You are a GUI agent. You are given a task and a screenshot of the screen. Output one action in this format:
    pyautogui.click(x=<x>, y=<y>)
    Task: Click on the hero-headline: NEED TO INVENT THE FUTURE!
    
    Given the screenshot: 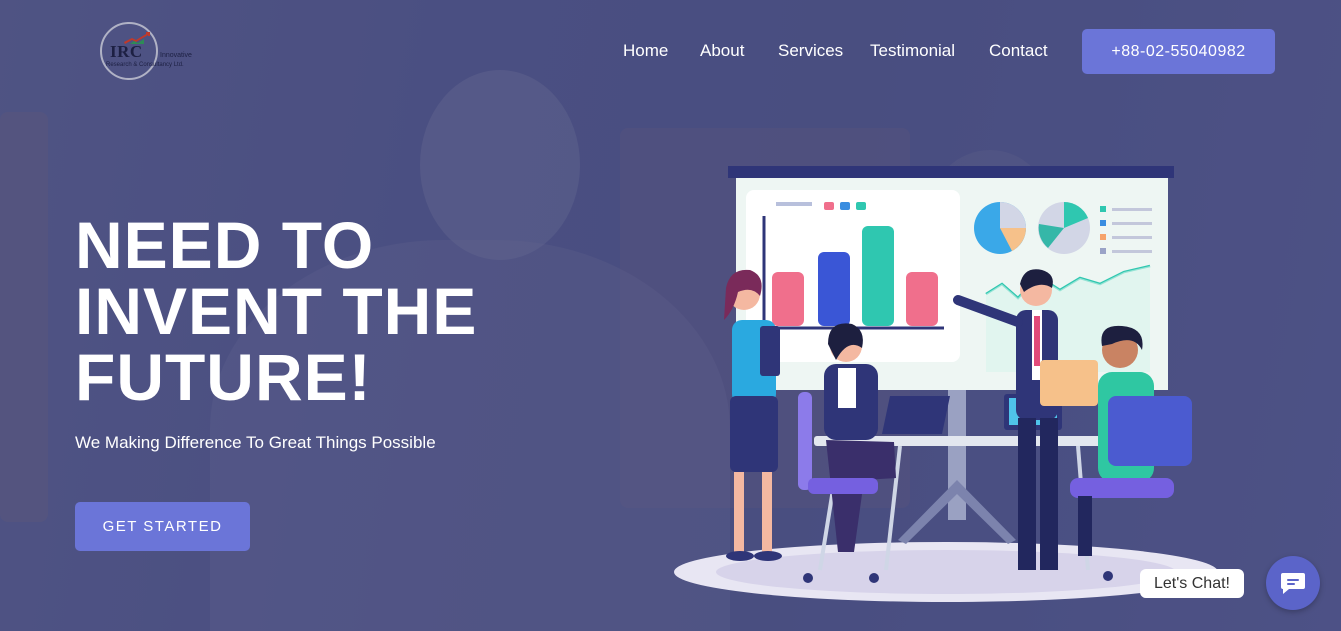 What is the action you would take?
    pyautogui.click(x=276, y=311)
    